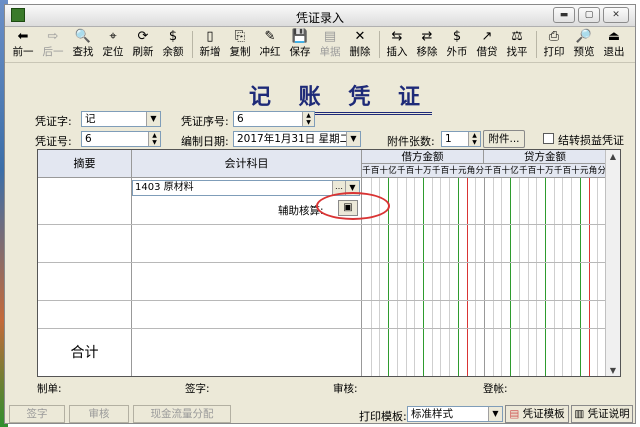  I want to click on account-header: 会计科目, so click(247, 164).